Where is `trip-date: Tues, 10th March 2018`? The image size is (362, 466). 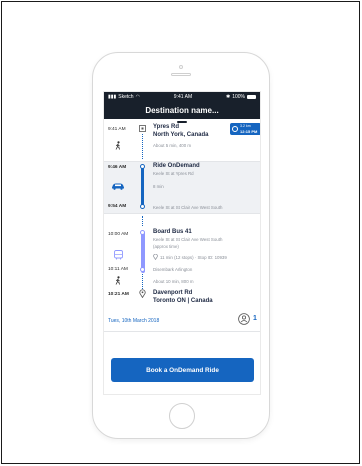 trip-date: Tues, 10th March 2018 is located at coordinates (133, 321).